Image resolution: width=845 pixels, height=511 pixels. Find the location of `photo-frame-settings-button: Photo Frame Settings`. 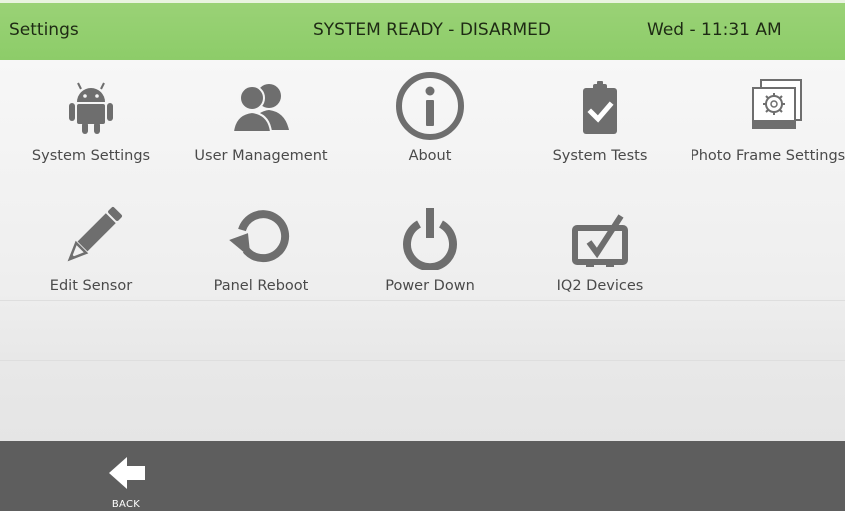

photo-frame-settings-button: Photo Frame Settings is located at coordinates (768, 120).